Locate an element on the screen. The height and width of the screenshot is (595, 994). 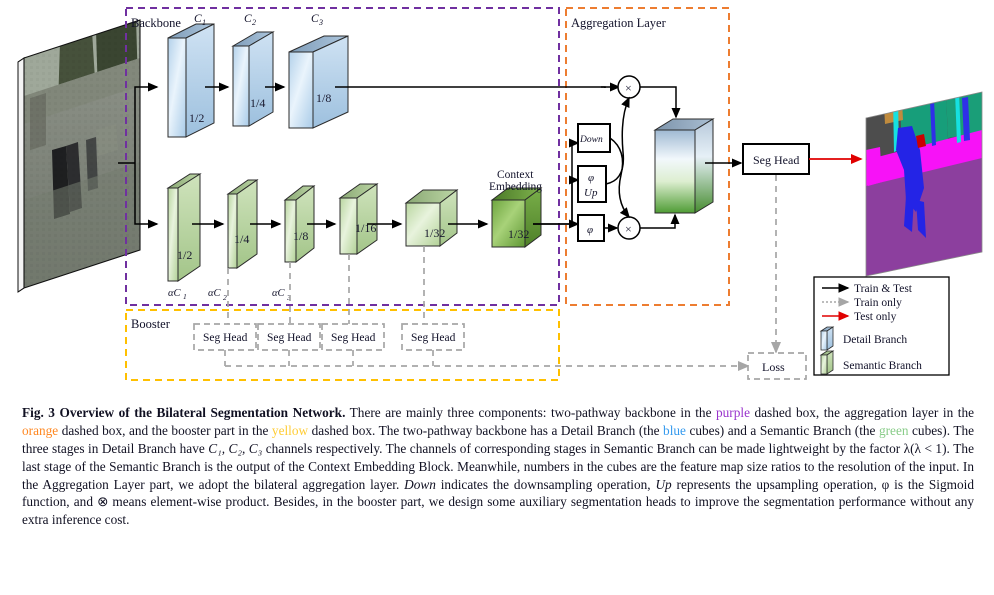
caption-segment: dashed box, the aggregation layer in the is located at coordinates (862, 412).